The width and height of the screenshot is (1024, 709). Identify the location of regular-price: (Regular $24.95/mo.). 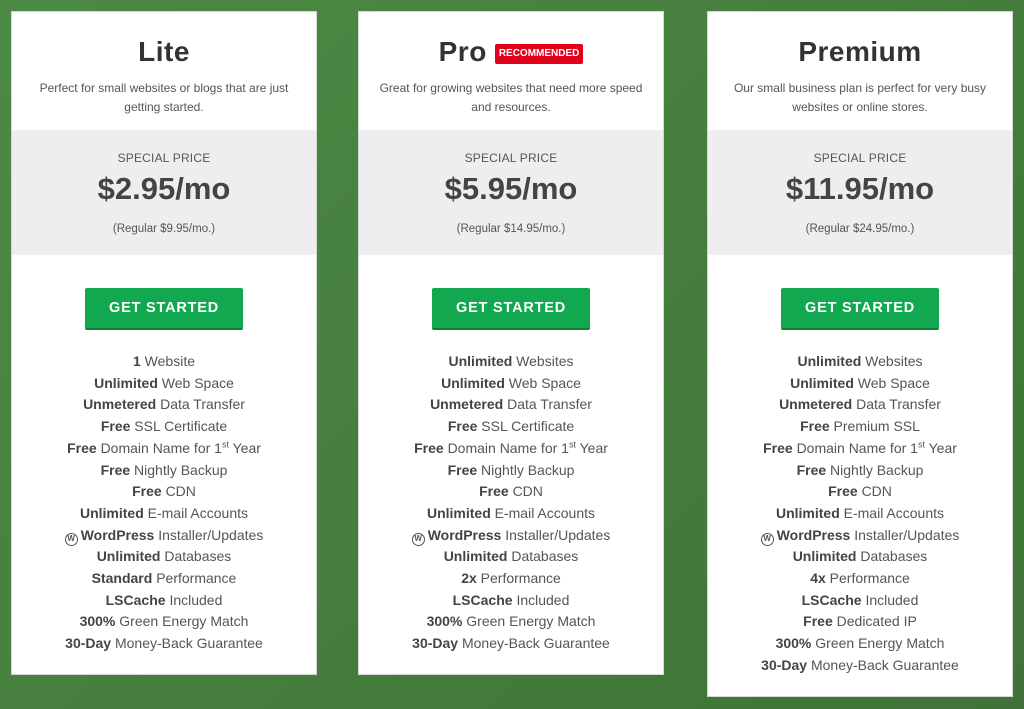
(860, 229).